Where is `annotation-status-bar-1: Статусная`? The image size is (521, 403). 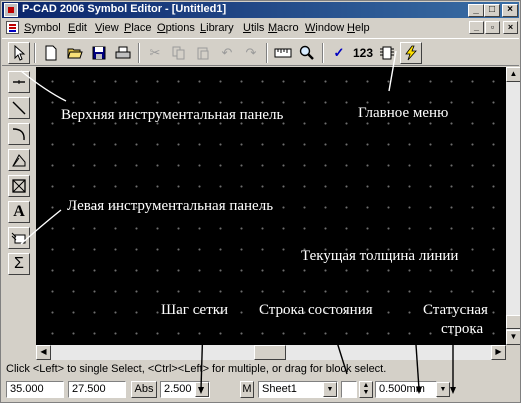 annotation-status-bar-1: Статусная is located at coordinates (455, 310).